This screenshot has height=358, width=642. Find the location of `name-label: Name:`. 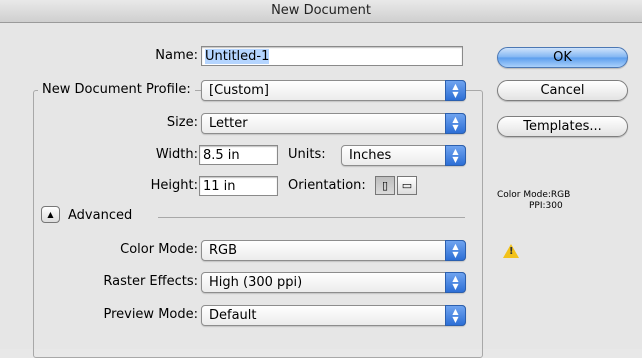

name-label: Name: is located at coordinates (176, 55).